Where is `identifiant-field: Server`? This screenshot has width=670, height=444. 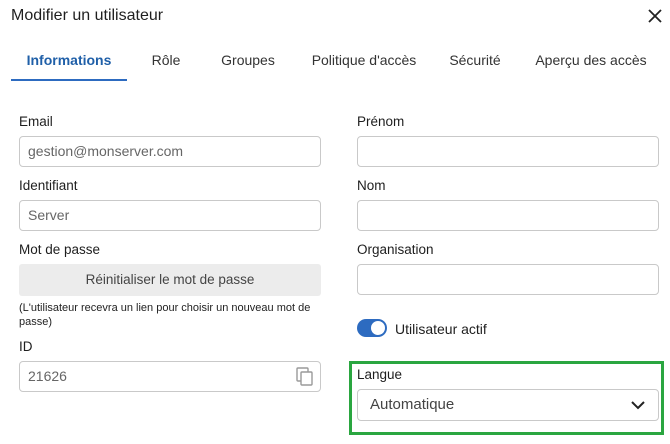
identifiant-field: Server is located at coordinates (170, 215).